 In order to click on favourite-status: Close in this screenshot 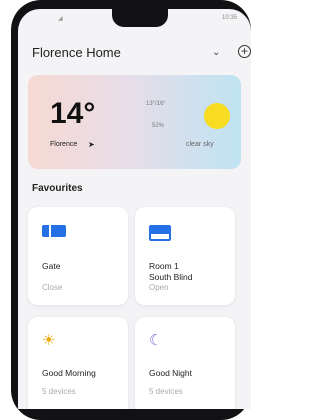, I will do `click(52, 287)`.